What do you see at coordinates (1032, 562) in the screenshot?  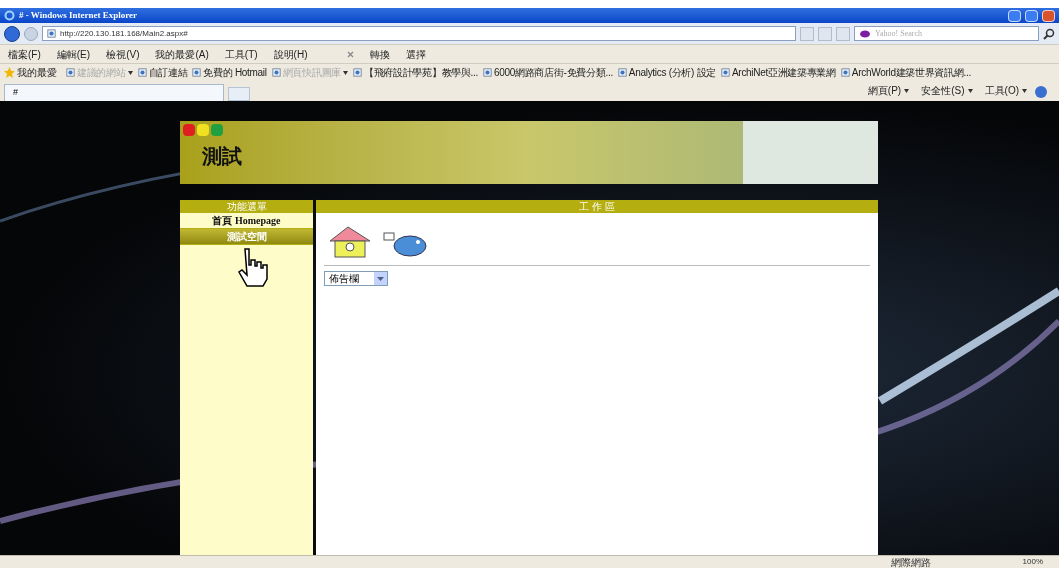 I see `zoom-level: 100%` at bounding box center [1032, 562].